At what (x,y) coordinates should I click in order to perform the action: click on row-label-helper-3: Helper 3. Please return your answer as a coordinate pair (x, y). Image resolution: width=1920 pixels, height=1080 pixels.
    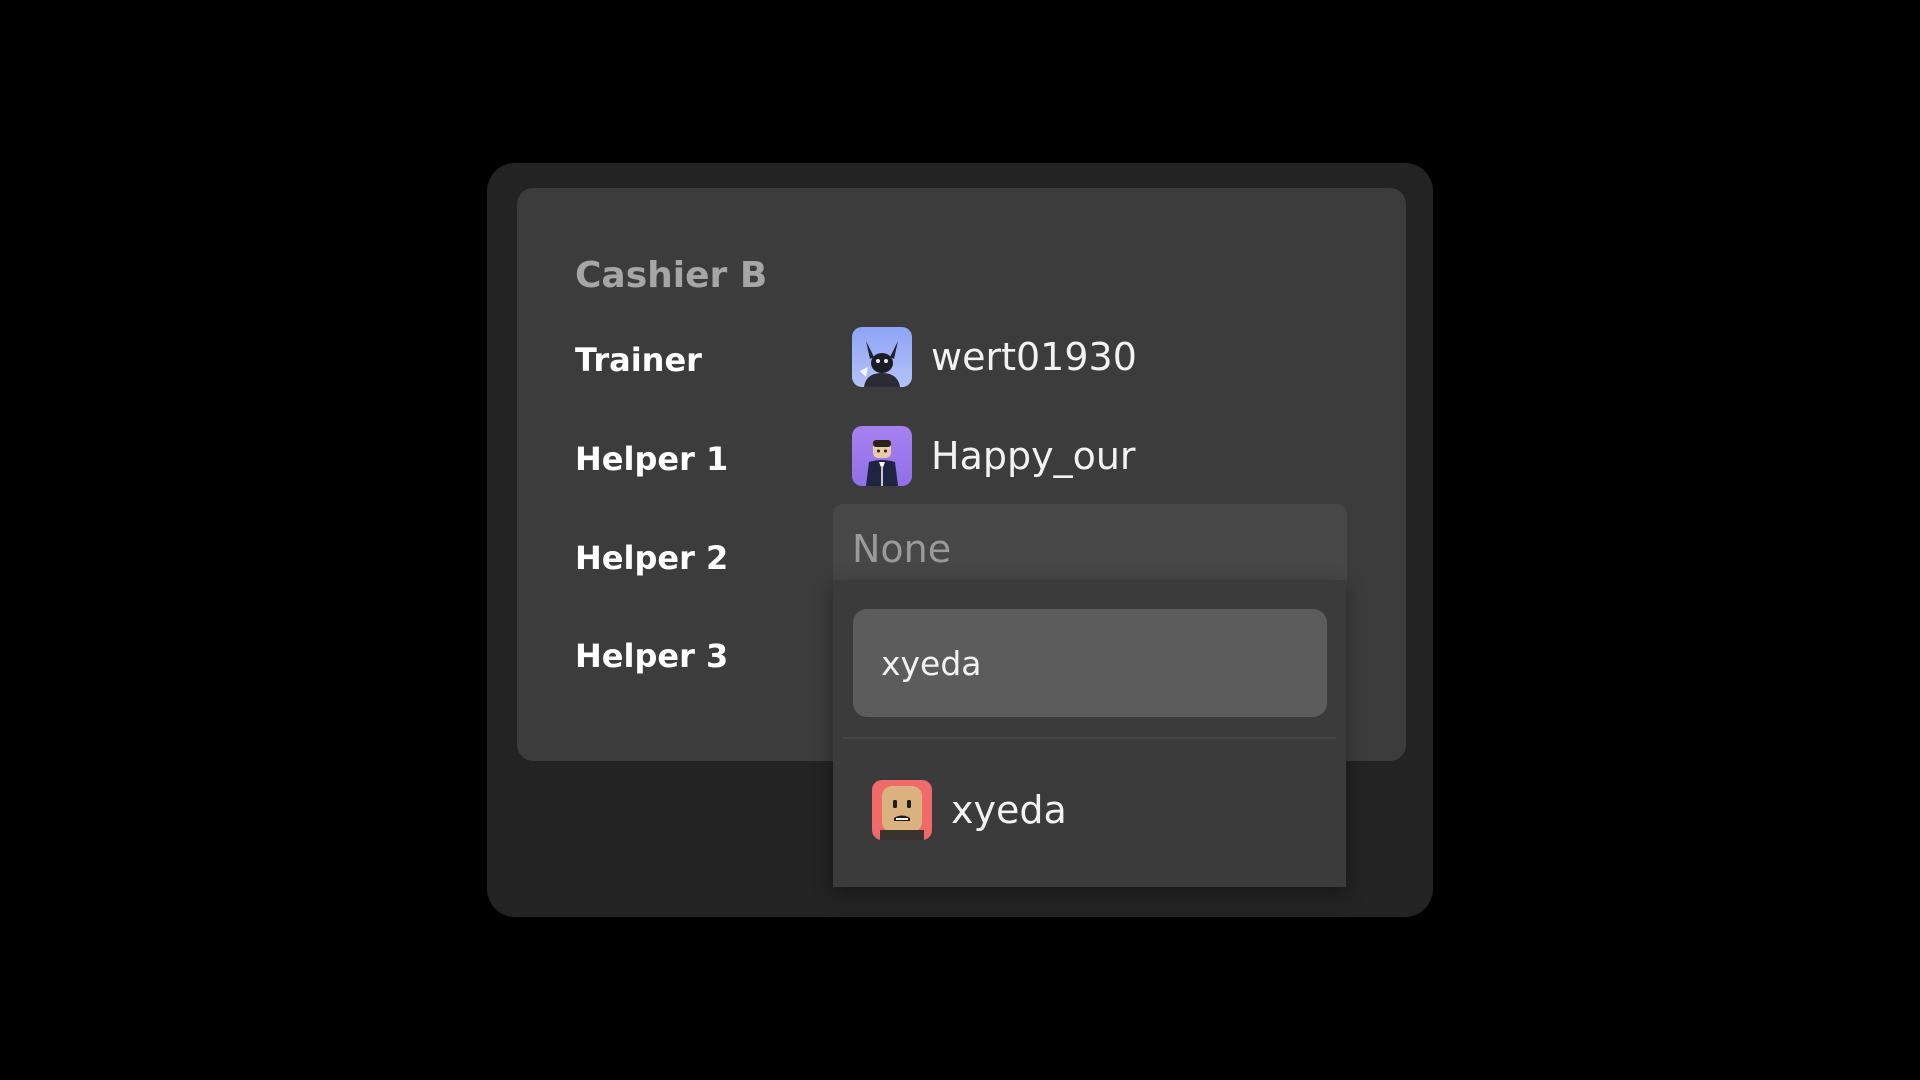
    Looking at the image, I should click on (652, 656).